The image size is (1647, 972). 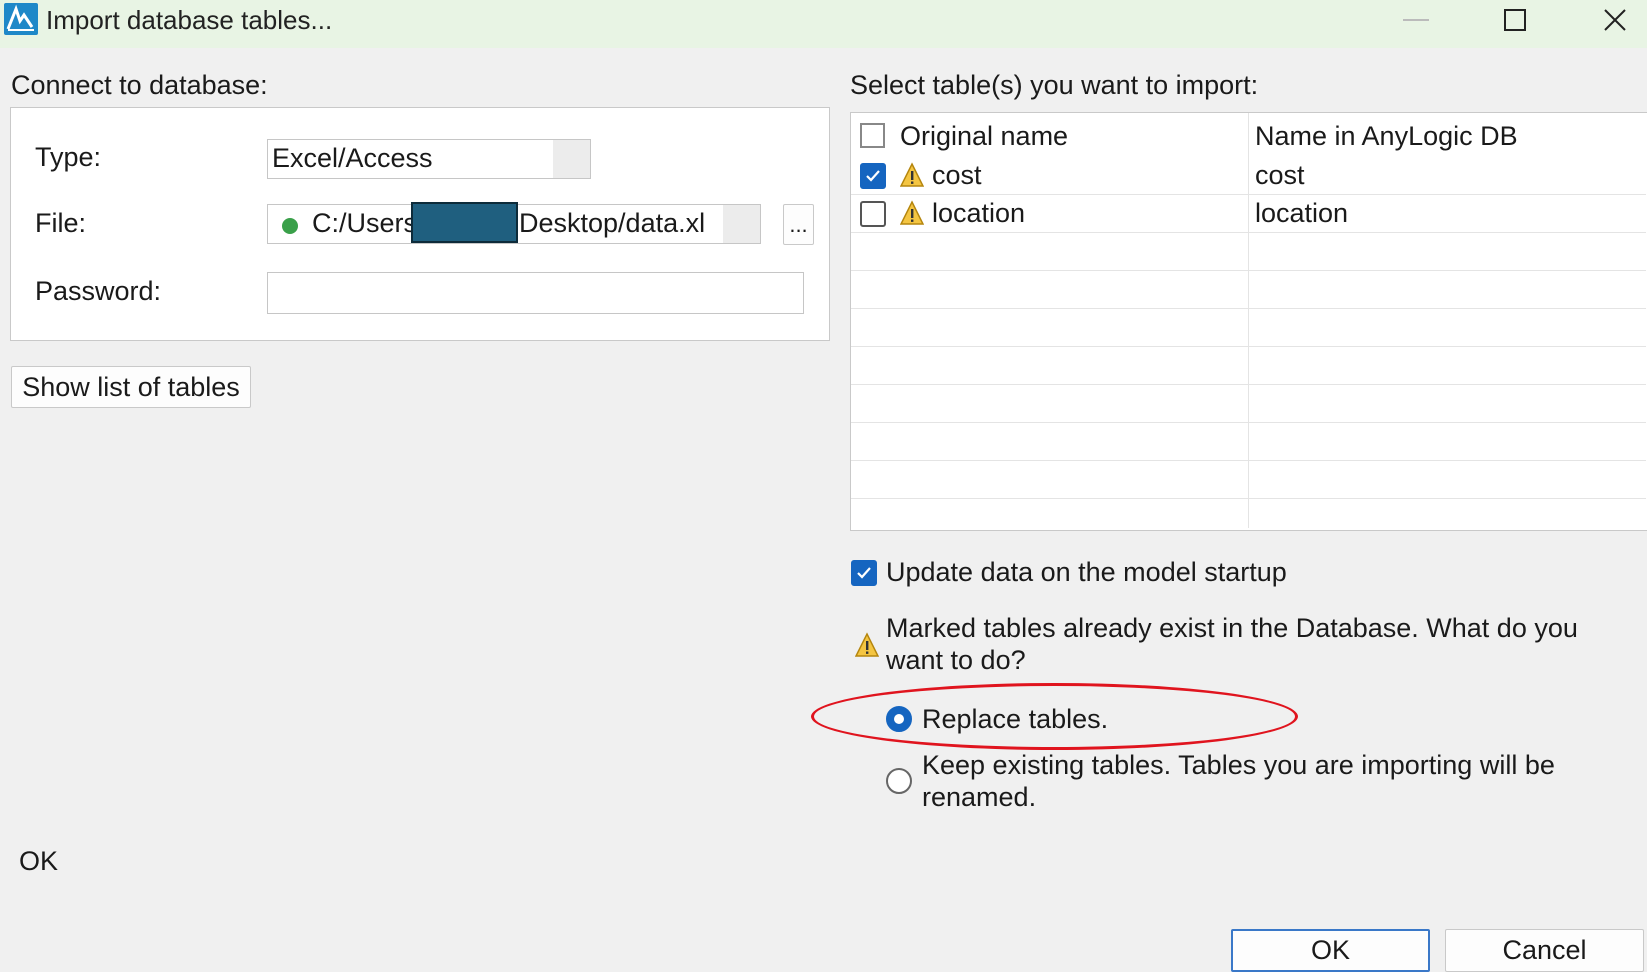 I want to click on type-combo: Excel/Access, so click(x=429, y=159).